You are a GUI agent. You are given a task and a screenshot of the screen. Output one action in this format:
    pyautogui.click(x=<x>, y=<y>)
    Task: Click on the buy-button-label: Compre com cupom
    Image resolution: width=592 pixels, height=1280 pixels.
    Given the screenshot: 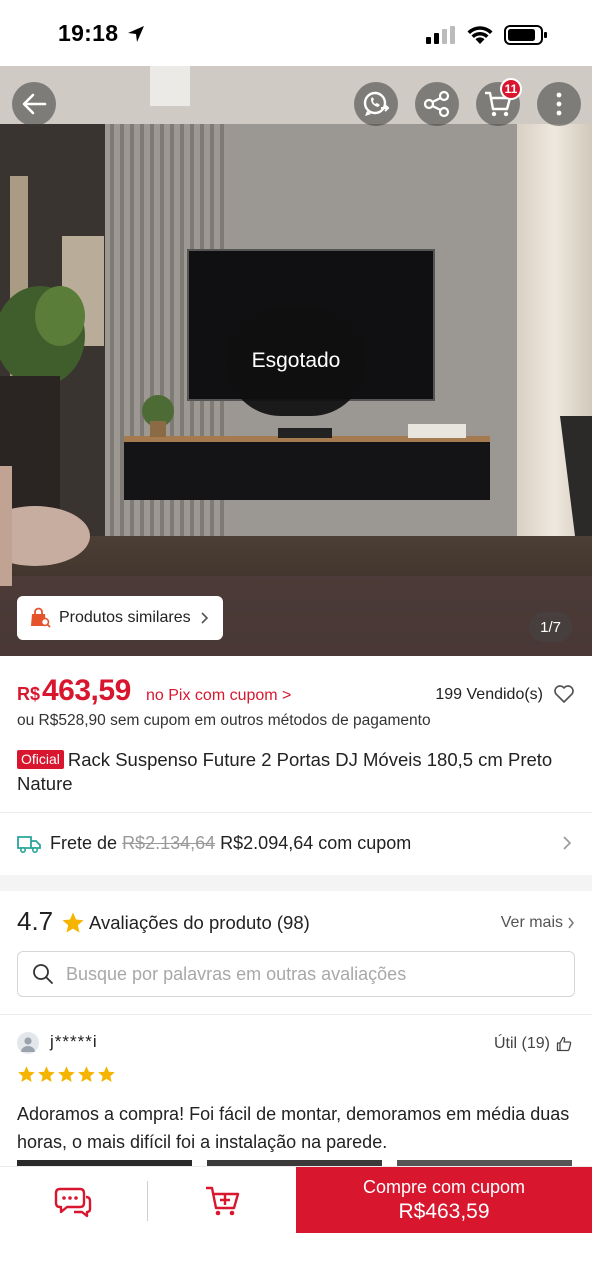 What is the action you would take?
    pyautogui.click(x=444, y=1186)
    